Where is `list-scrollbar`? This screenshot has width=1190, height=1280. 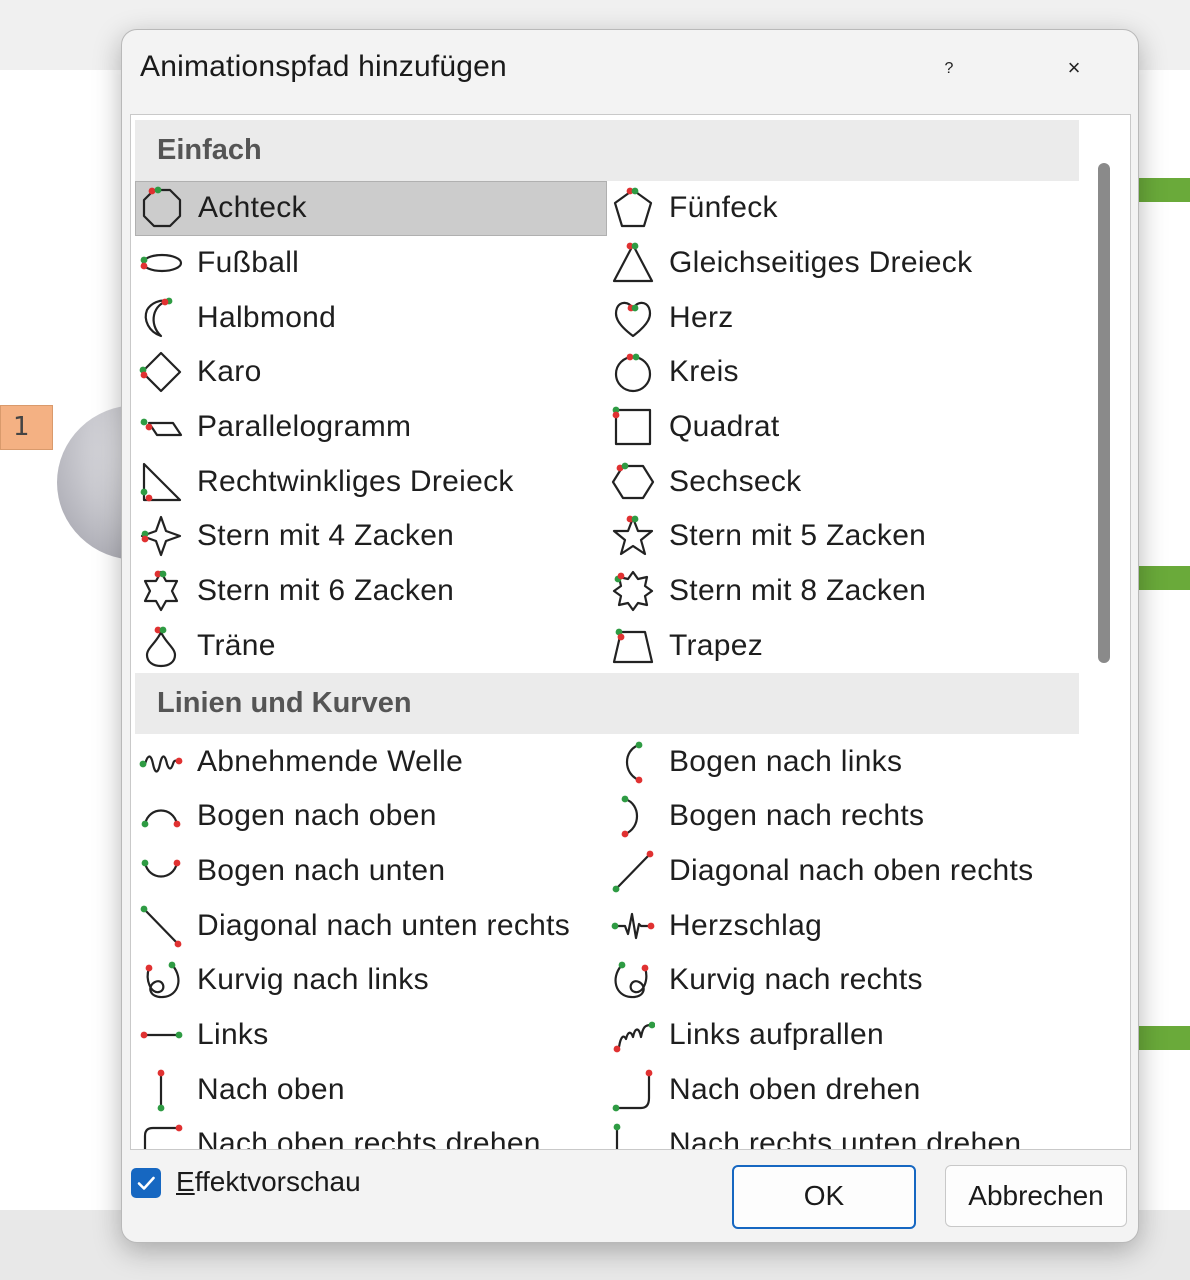
list-scrollbar is located at coordinates (1104, 413).